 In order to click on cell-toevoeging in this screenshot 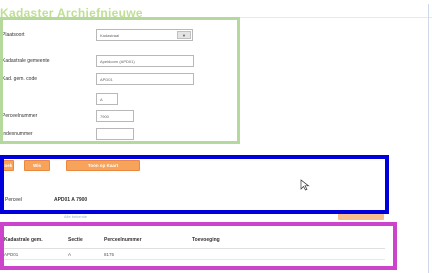, I will do `click(286, 254)`.